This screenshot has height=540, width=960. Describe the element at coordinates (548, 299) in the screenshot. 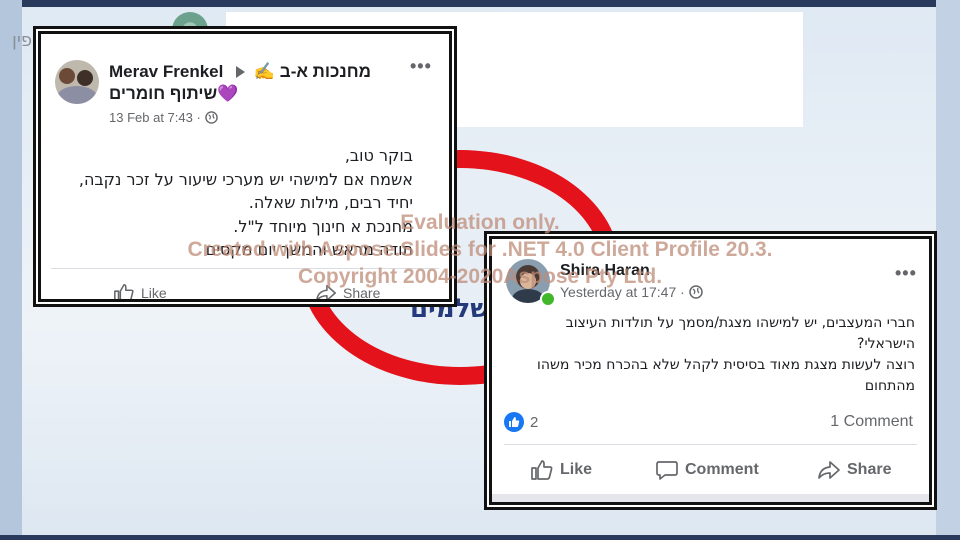

I see `online-status-dot` at that location.